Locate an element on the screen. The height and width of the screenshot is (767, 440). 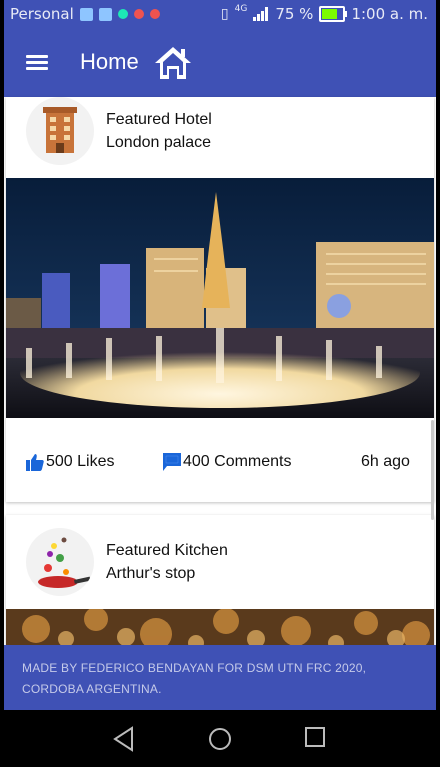
cooking-pan-icon is located at coordinates (64, 562).